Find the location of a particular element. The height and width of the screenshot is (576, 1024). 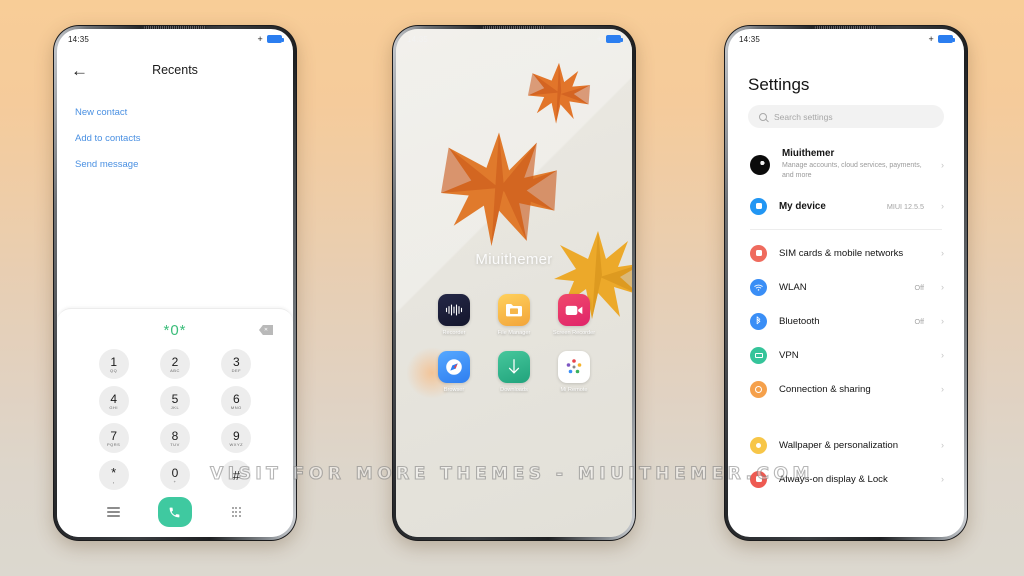

waveform-icon is located at coordinates (454, 310).